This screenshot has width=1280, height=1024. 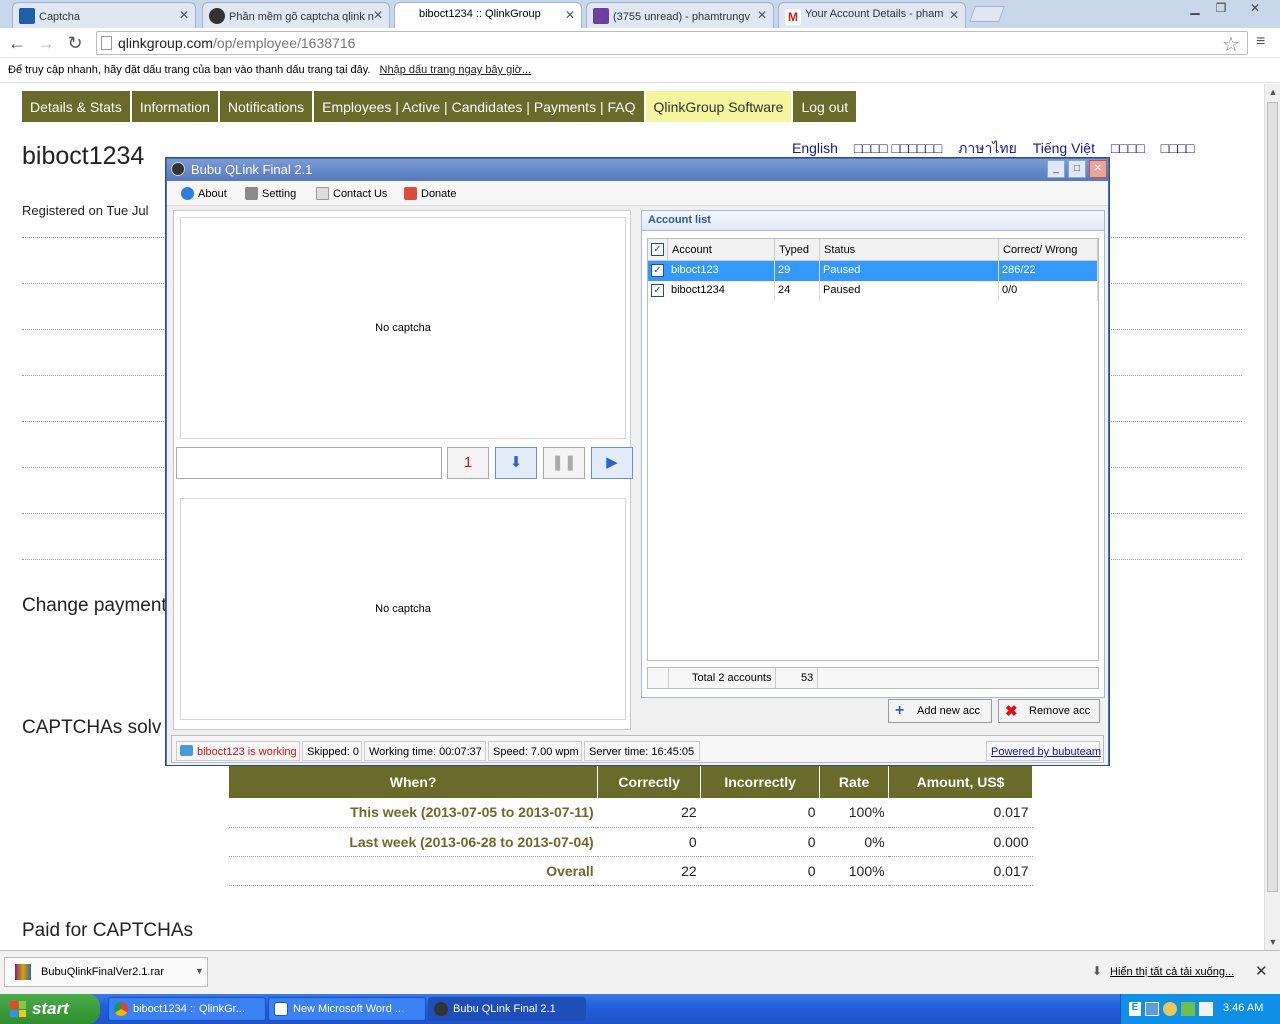 I want to click on play-icon: ▶, so click(x=612, y=463).